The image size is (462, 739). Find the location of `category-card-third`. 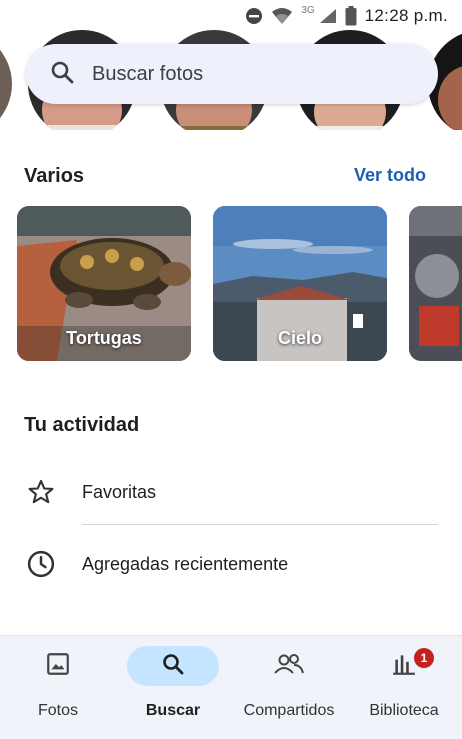

category-card-third is located at coordinates (435, 283).